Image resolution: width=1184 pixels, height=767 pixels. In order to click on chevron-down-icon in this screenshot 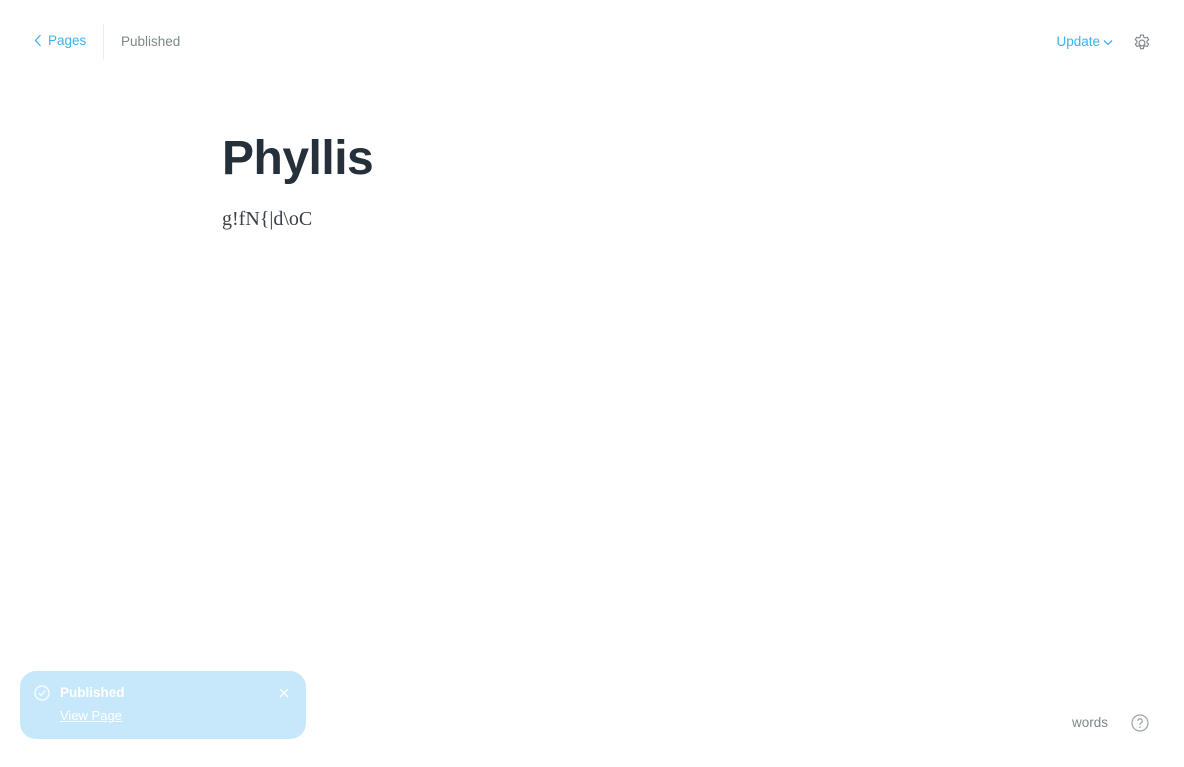, I will do `click(1108, 41)`.